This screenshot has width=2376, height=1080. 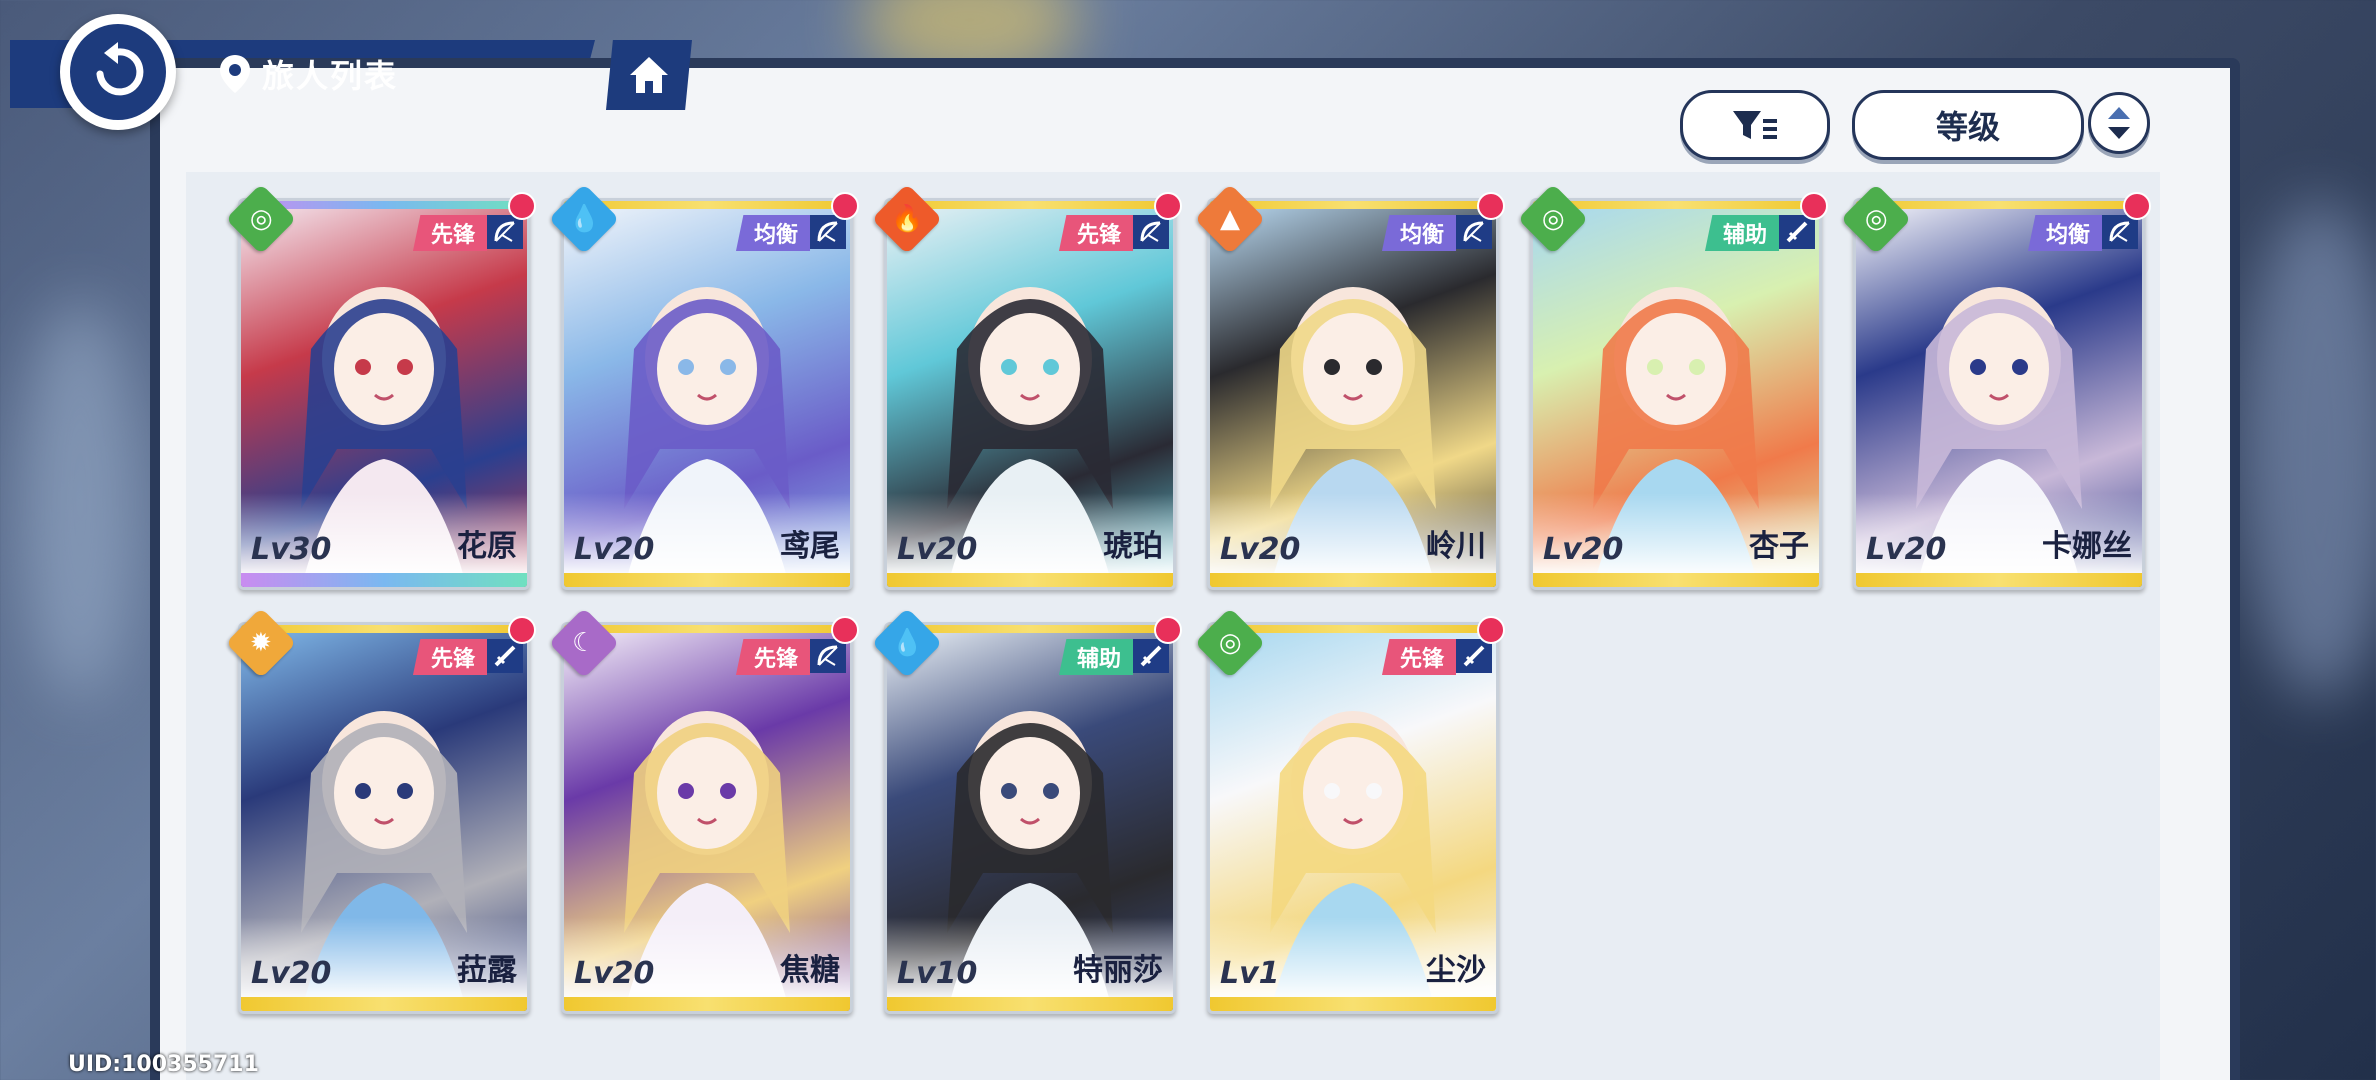 What do you see at coordinates (487, 970) in the screenshot?
I see `character-name: 菈露` at bounding box center [487, 970].